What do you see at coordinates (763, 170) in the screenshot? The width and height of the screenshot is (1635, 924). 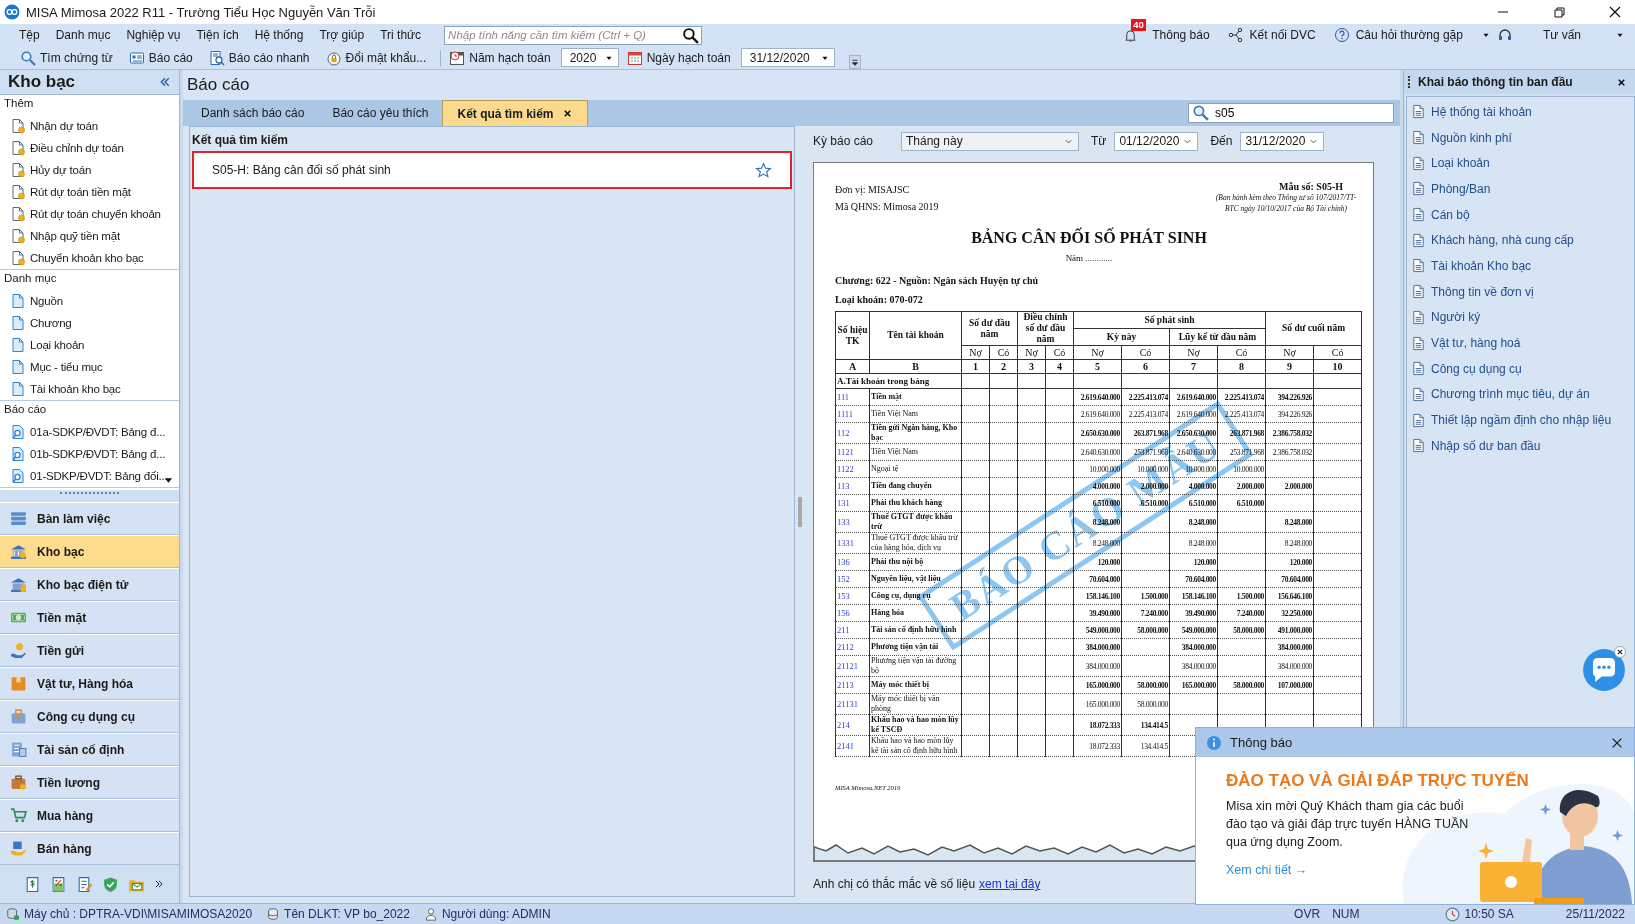 I see `star-icon` at bounding box center [763, 170].